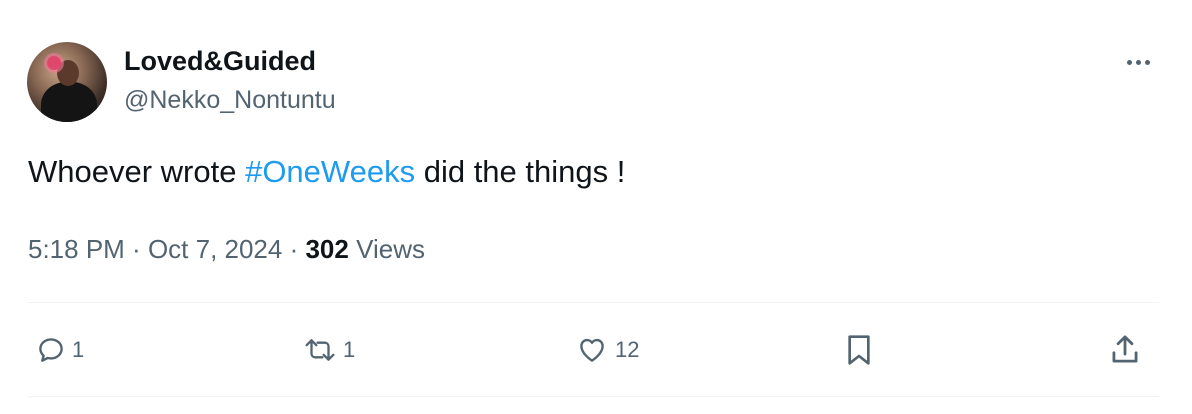 The image size is (1192, 414). I want to click on retweet-icon, so click(320, 350).